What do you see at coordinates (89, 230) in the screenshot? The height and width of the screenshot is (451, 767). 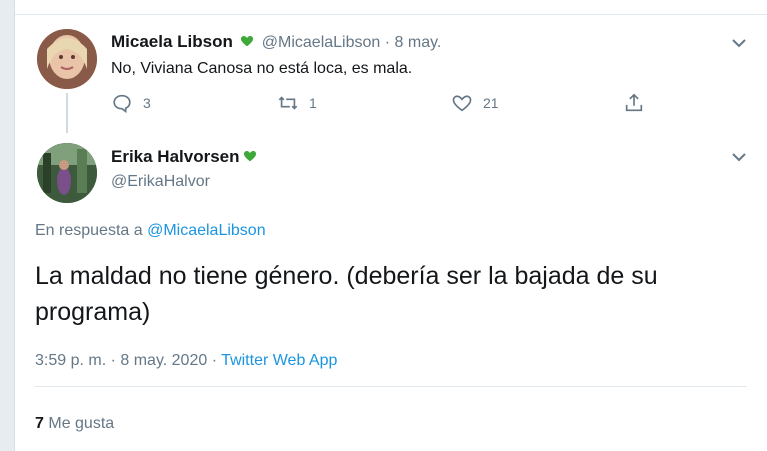 I see `reply-prefix: En respuesta a` at bounding box center [89, 230].